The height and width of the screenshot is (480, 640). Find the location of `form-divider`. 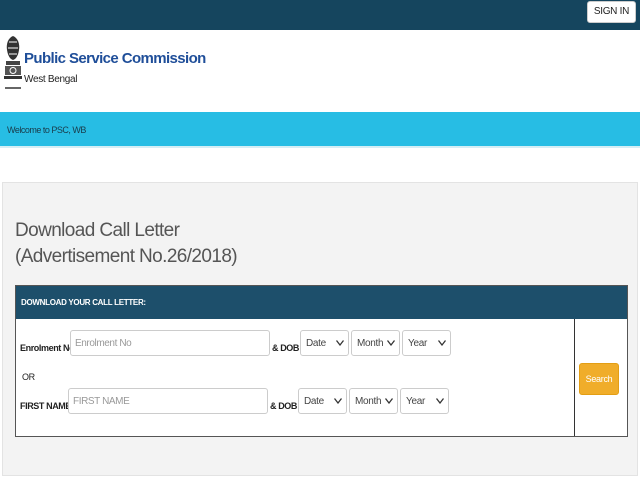

form-divider is located at coordinates (574, 377).